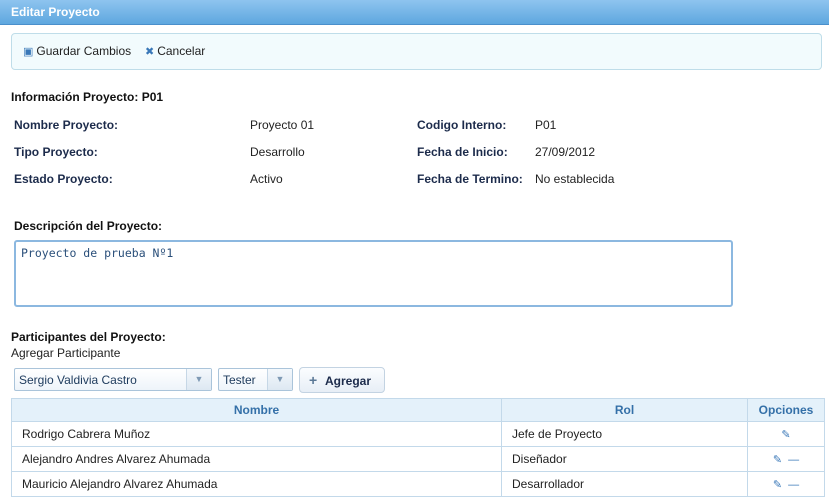 This screenshot has height=504, width=829. Describe the element at coordinates (239, 380) in the screenshot. I see `role-select-value: Tester` at that location.